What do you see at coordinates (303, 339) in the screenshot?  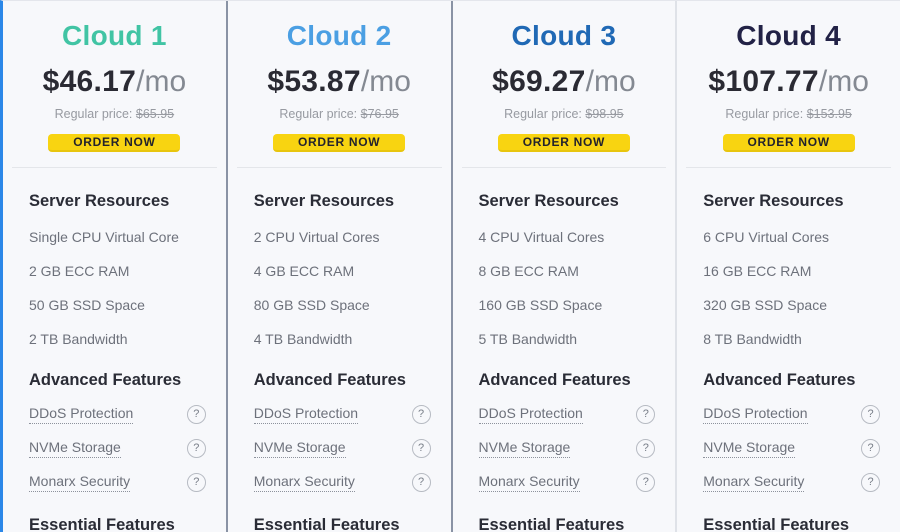 I see `resource-item: 4 TB Bandwidth` at bounding box center [303, 339].